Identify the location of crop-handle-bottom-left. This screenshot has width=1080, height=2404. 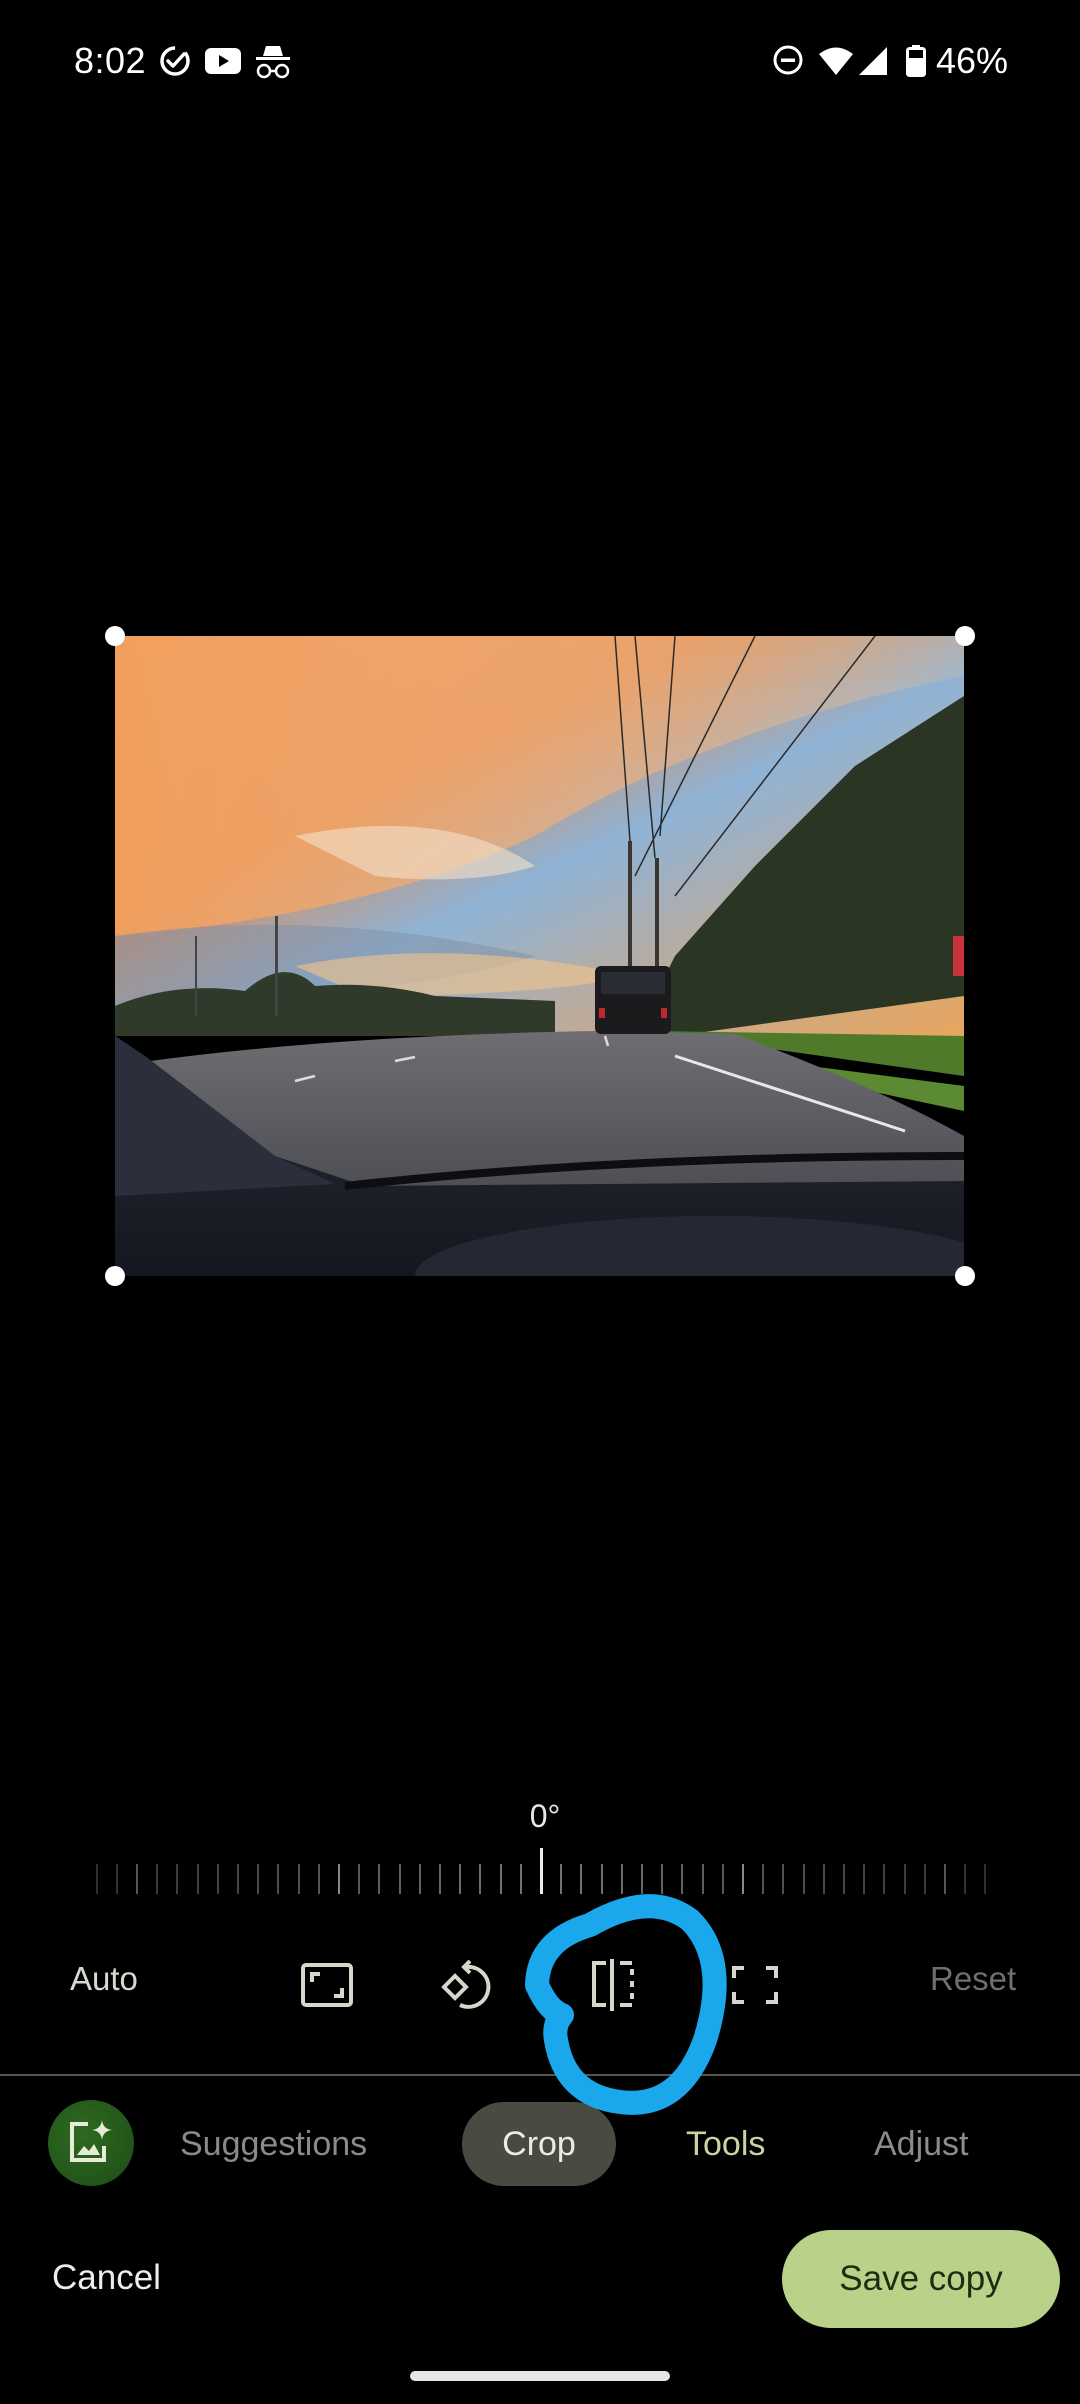
(115, 1276).